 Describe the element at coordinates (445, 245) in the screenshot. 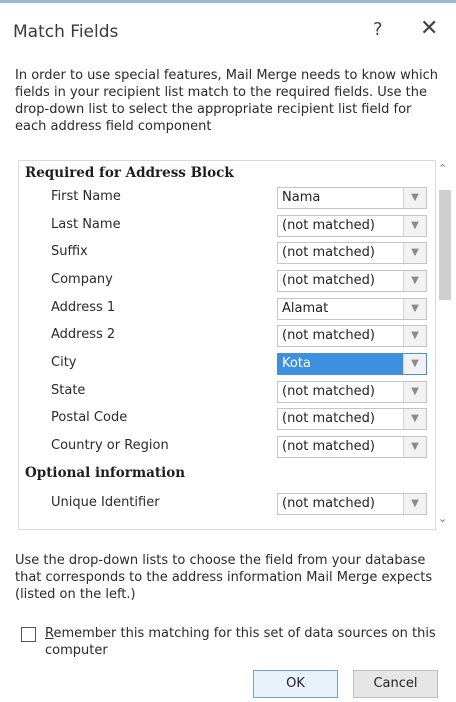

I see `scrollbar-thumb` at that location.